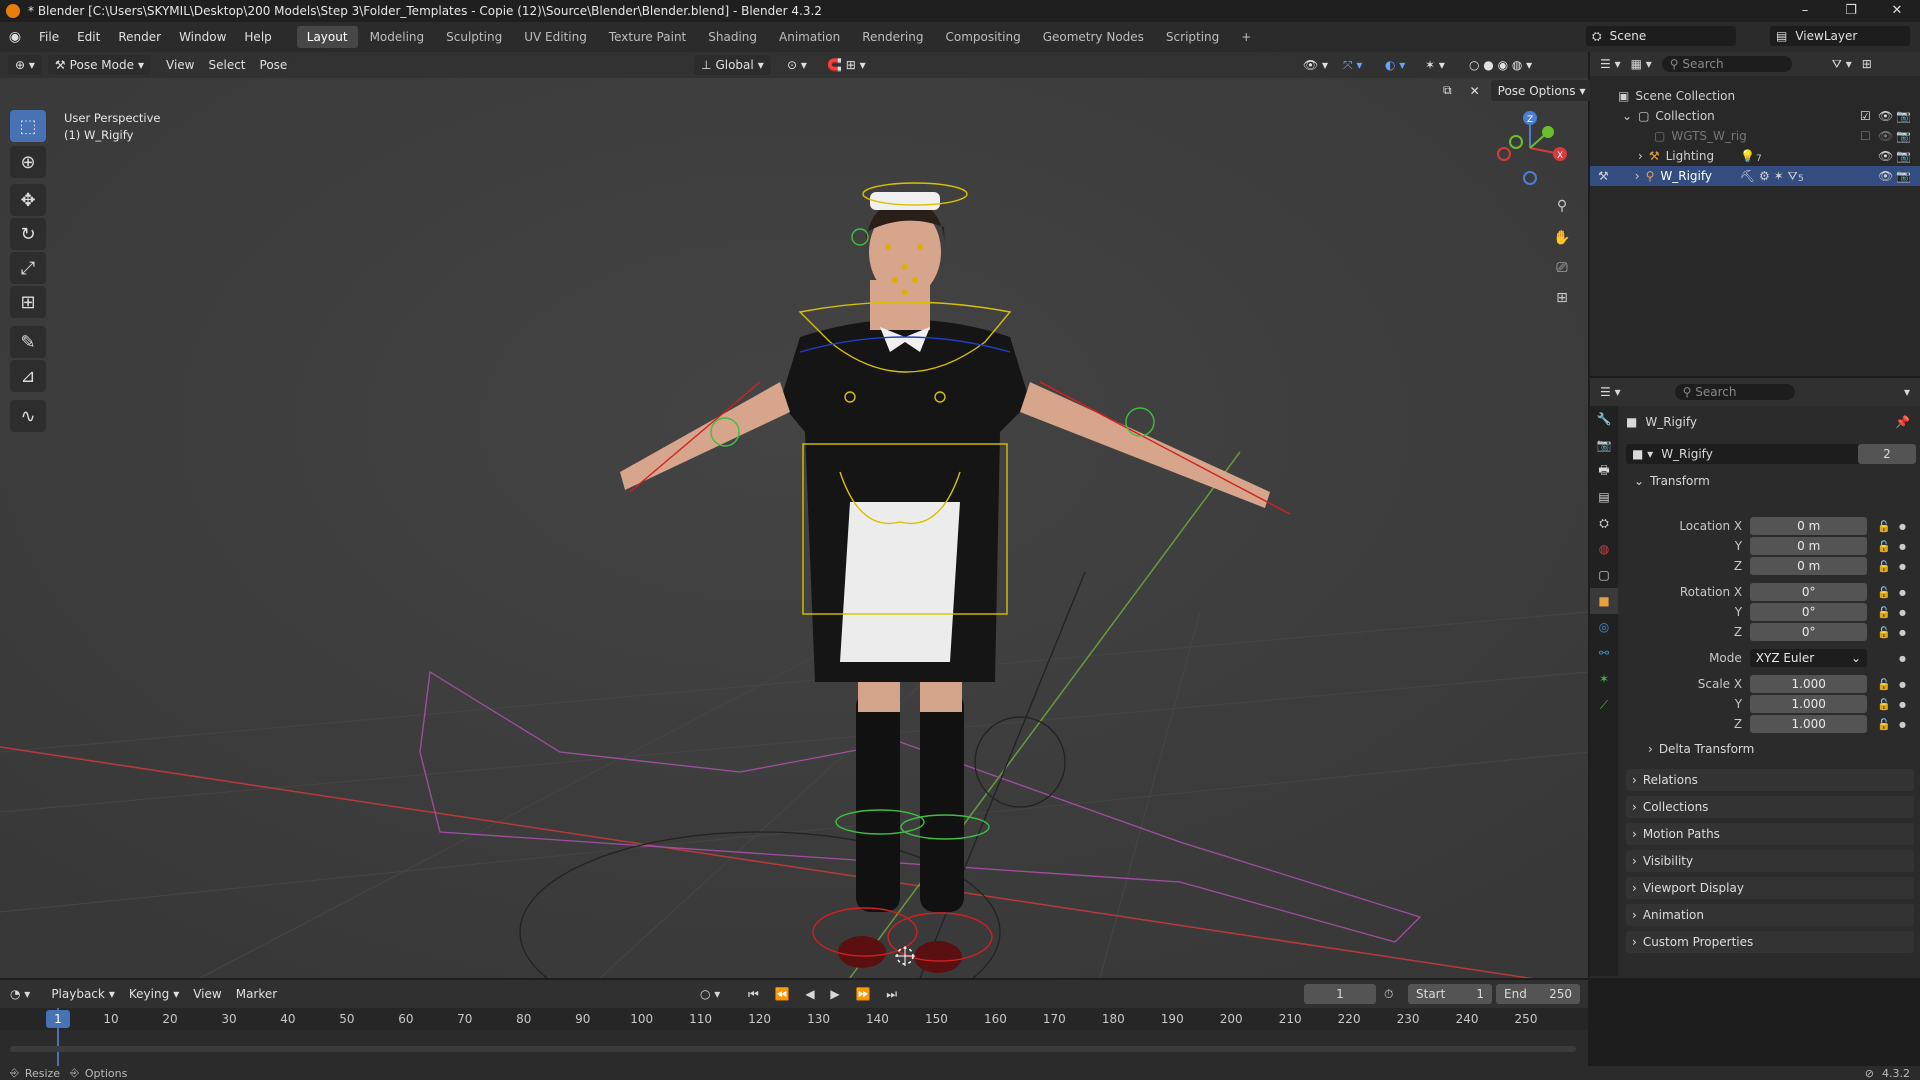 The image size is (1920, 1080). I want to click on camera-view-icon: ⎚, so click(1562, 268).